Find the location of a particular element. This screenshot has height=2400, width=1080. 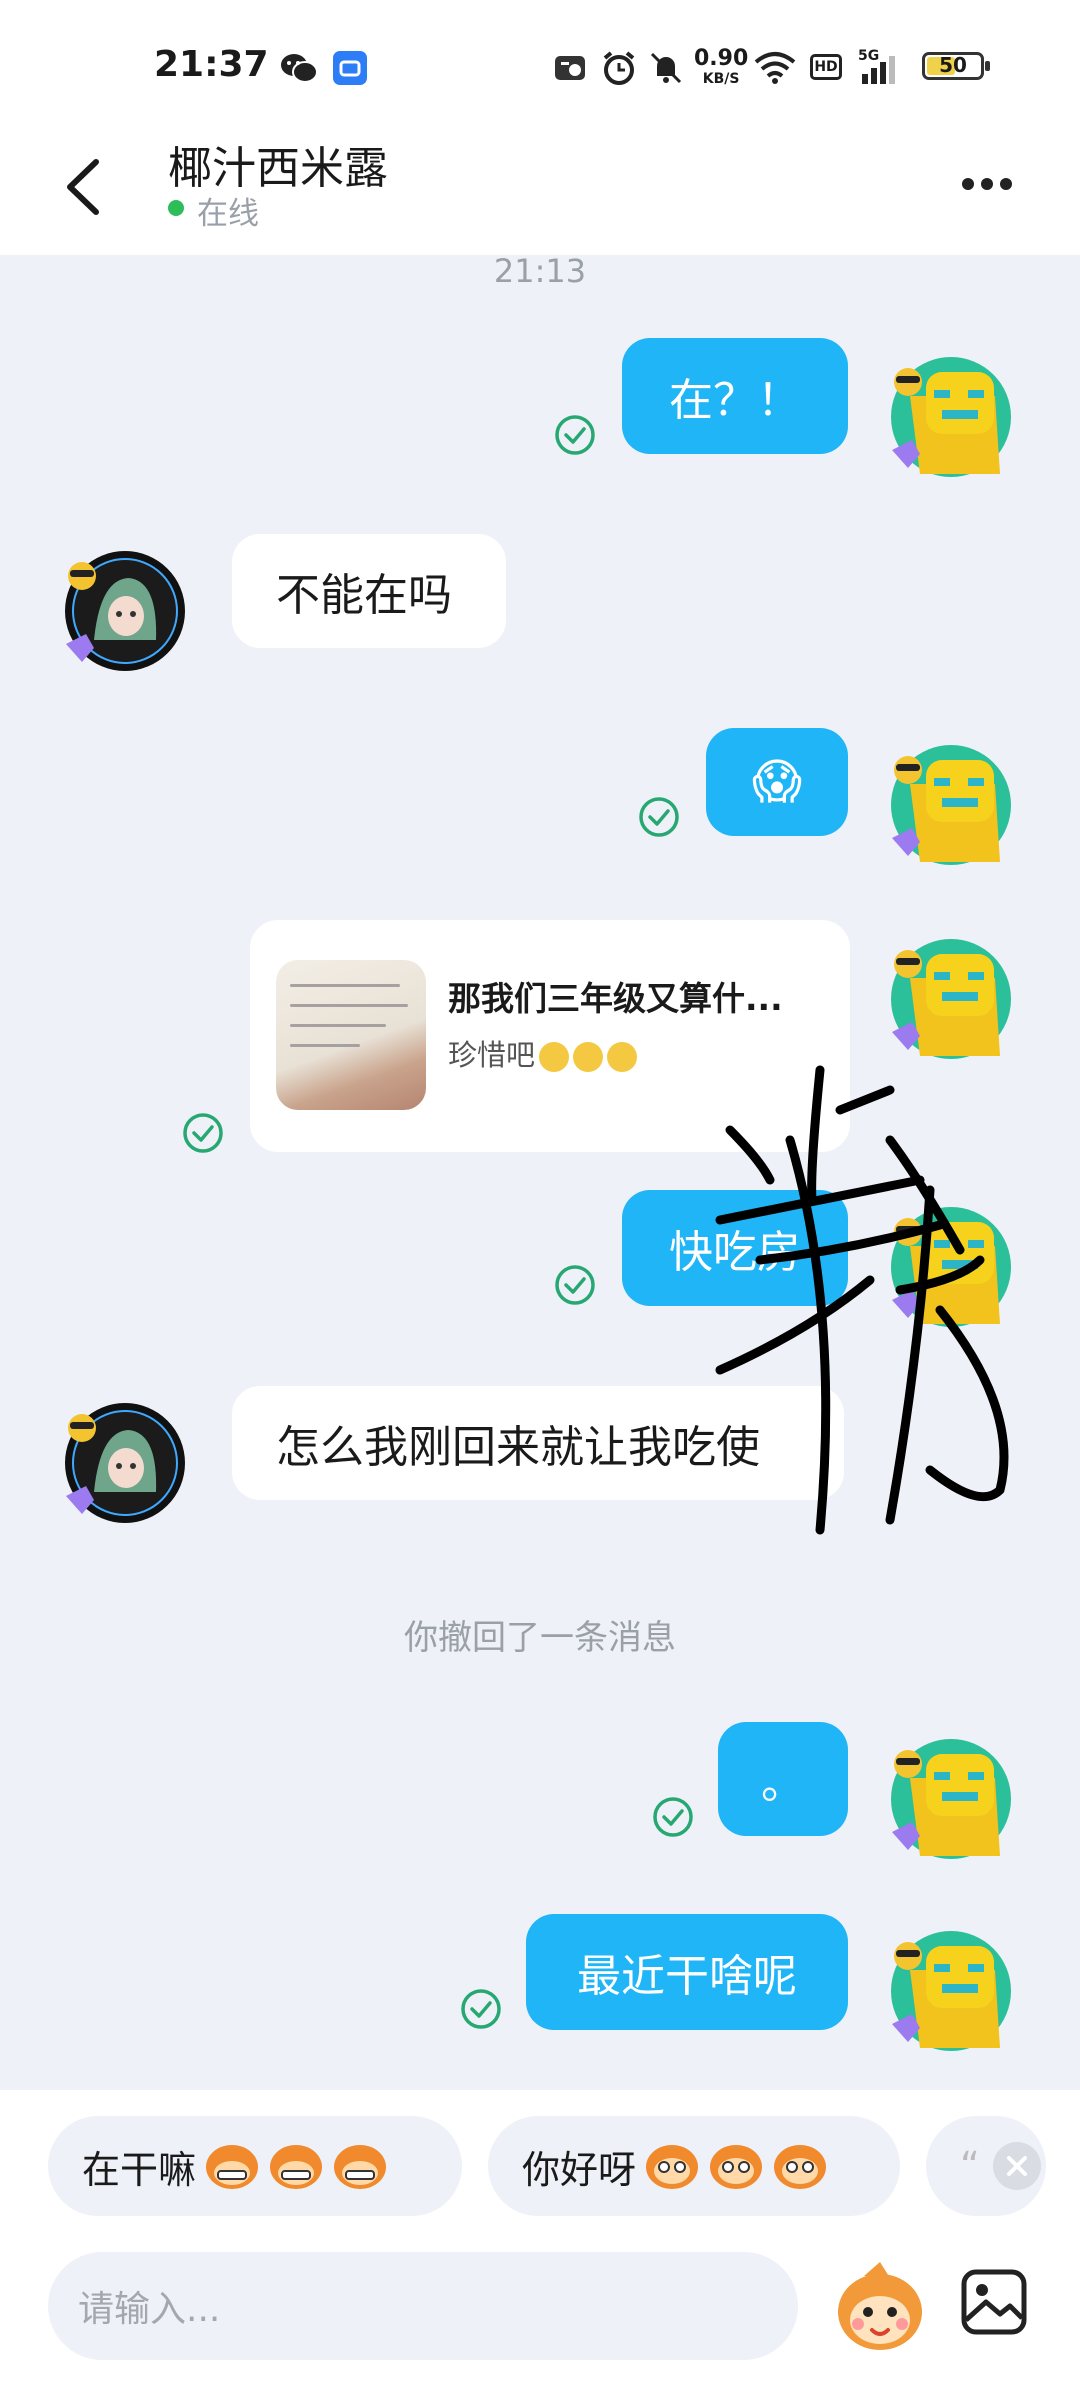

quick-reply-chip: 在干嘛 is located at coordinates (255, 2166).